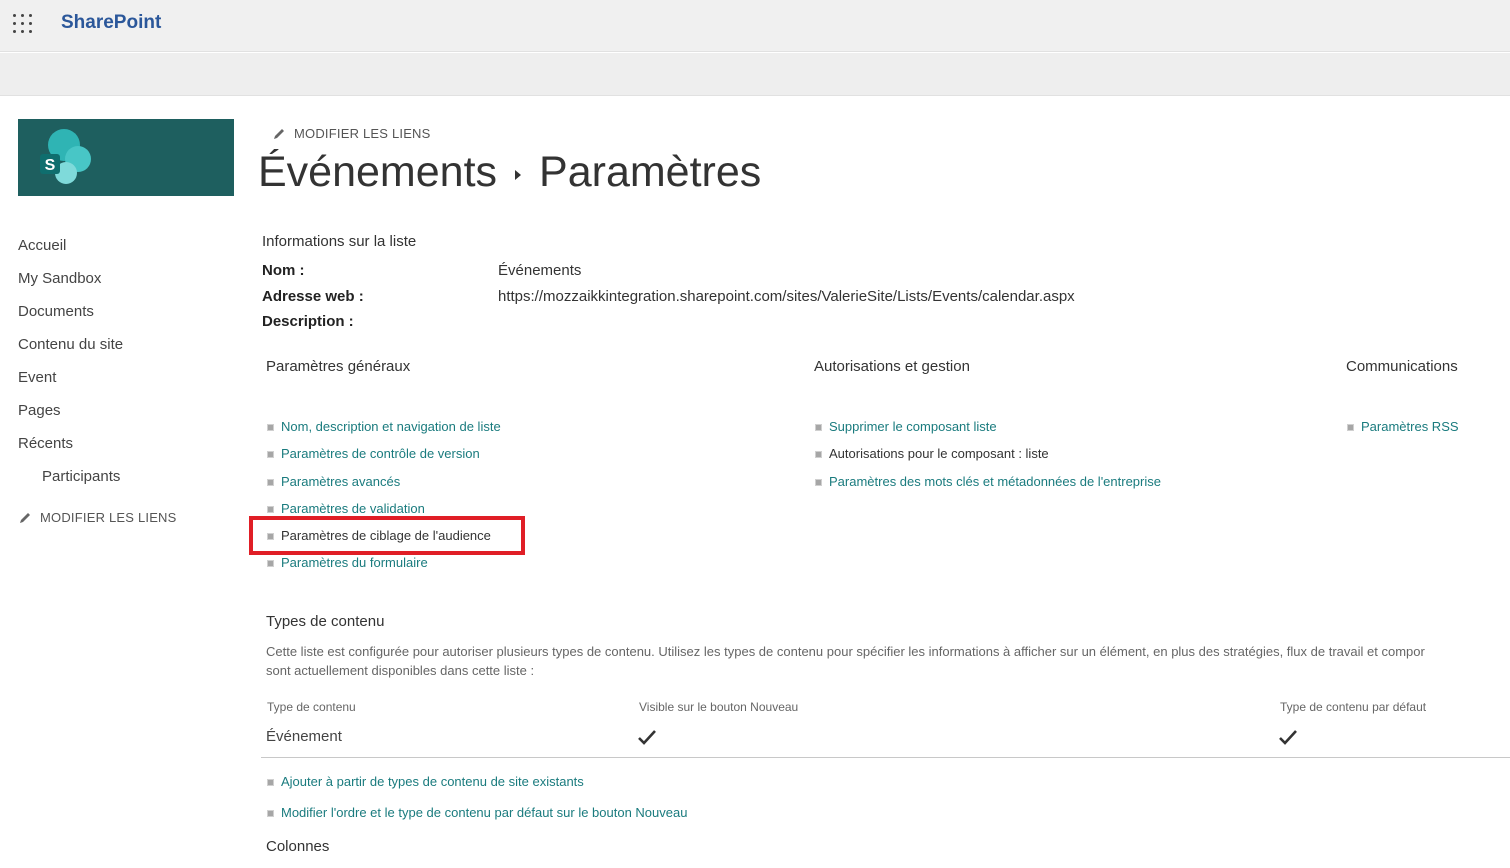 The width and height of the screenshot is (1510, 868). Describe the element at coordinates (380, 453) in the screenshot. I see `link-version-settings: Paramètres de contrôle de version` at that location.